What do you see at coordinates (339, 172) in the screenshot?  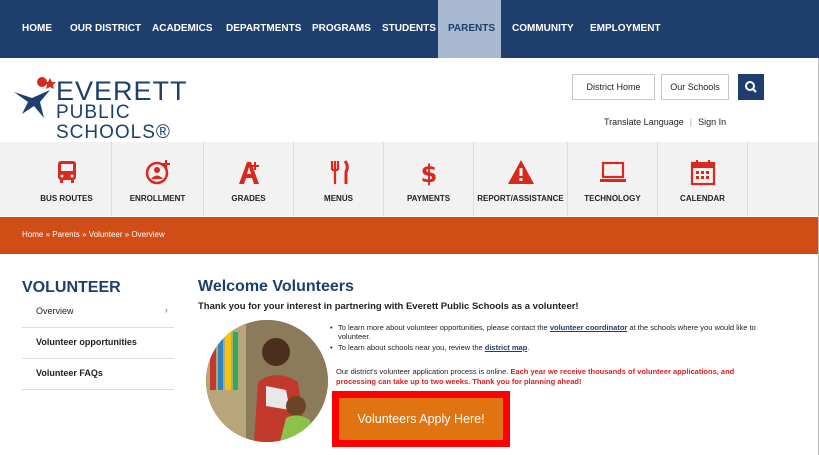 I see `menus-icon` at bounding box center [339, 172].